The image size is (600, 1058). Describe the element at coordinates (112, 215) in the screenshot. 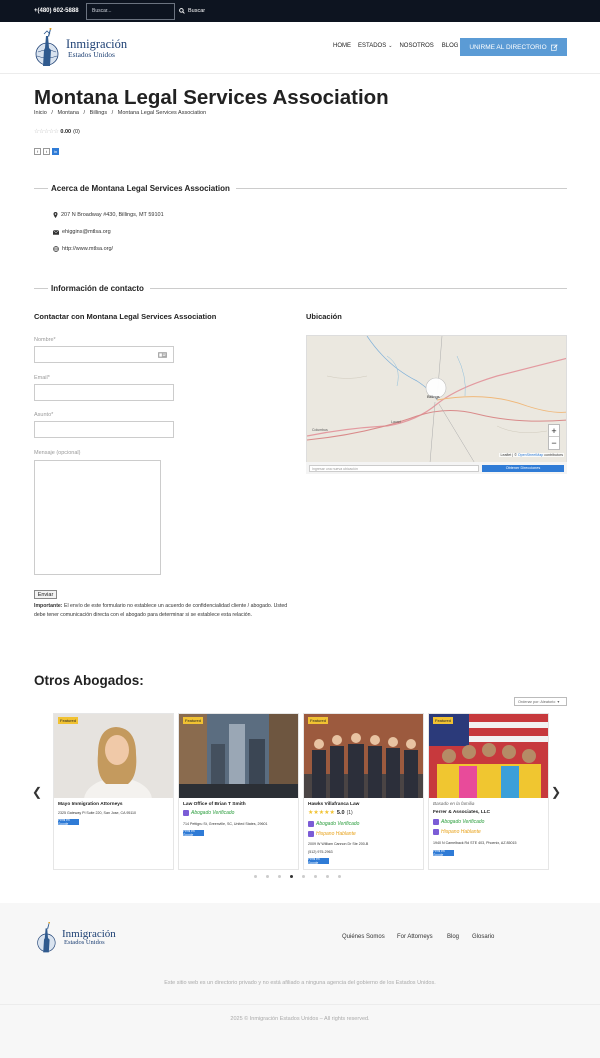

I see `address-text: 207 N Broadway #430, Billings, MT 59101` at that location.